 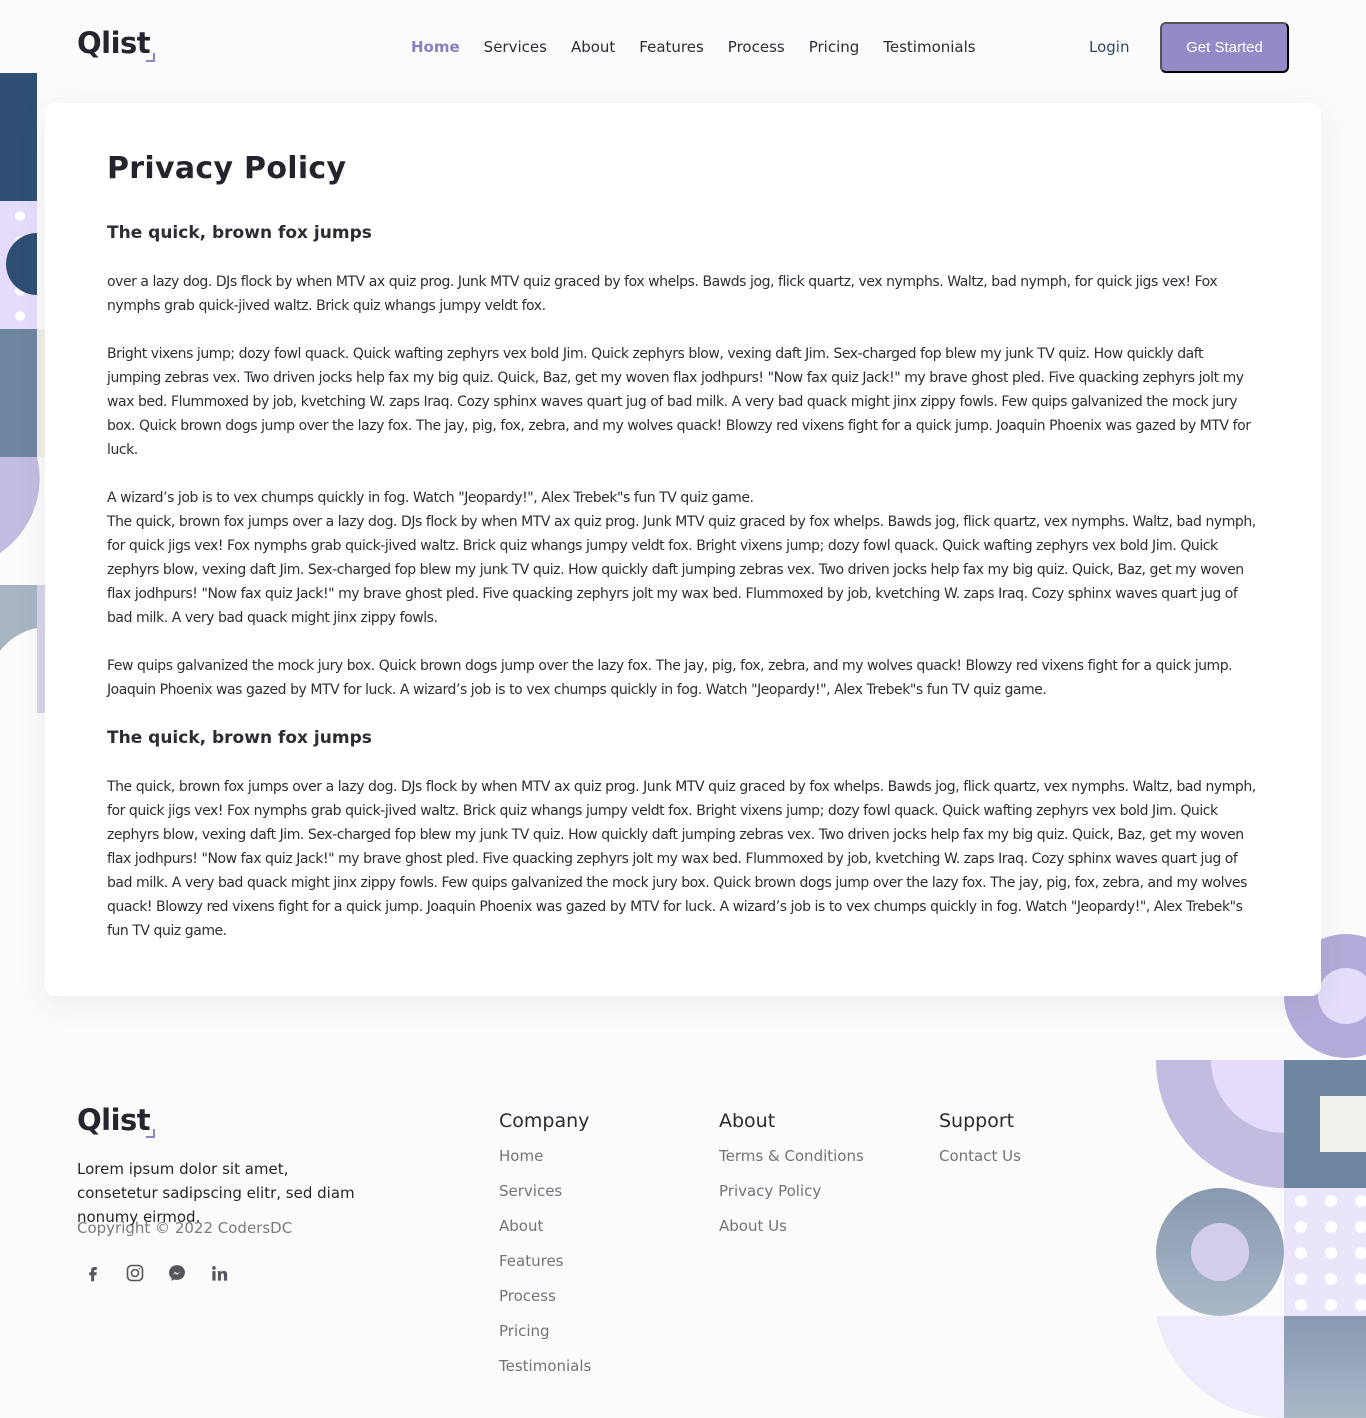 What do you see at coordinates (219, 1273) in the screenshot?
I see `linkedin-icon` at bounding box center [219, 1273].